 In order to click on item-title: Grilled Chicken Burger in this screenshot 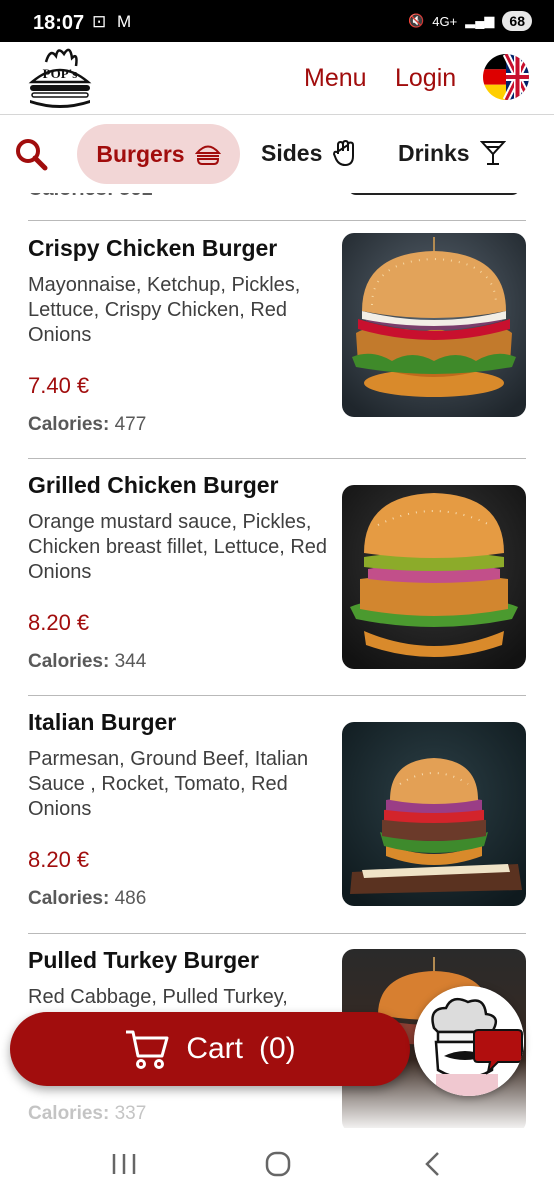, I will do `click(153, 485)`.